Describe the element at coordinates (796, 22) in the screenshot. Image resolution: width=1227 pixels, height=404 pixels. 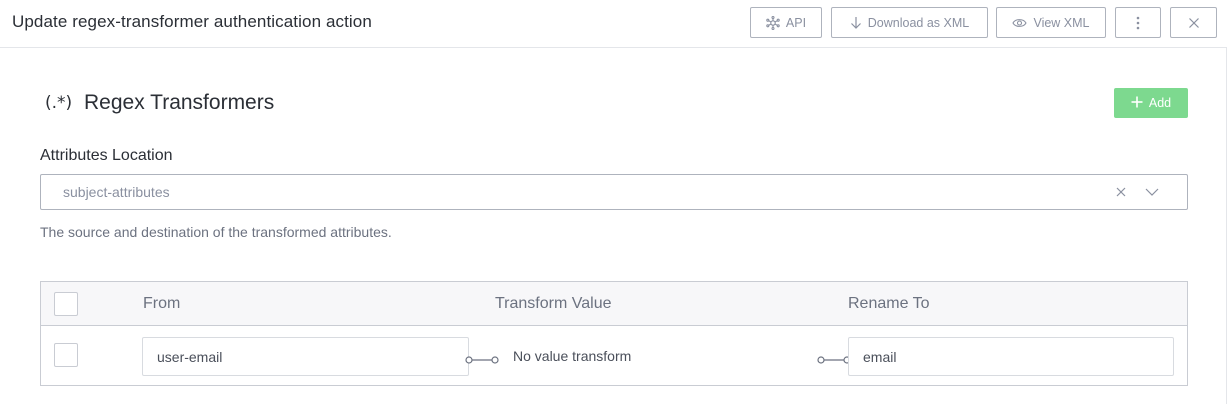
I see `api-button-label: API` at that location.